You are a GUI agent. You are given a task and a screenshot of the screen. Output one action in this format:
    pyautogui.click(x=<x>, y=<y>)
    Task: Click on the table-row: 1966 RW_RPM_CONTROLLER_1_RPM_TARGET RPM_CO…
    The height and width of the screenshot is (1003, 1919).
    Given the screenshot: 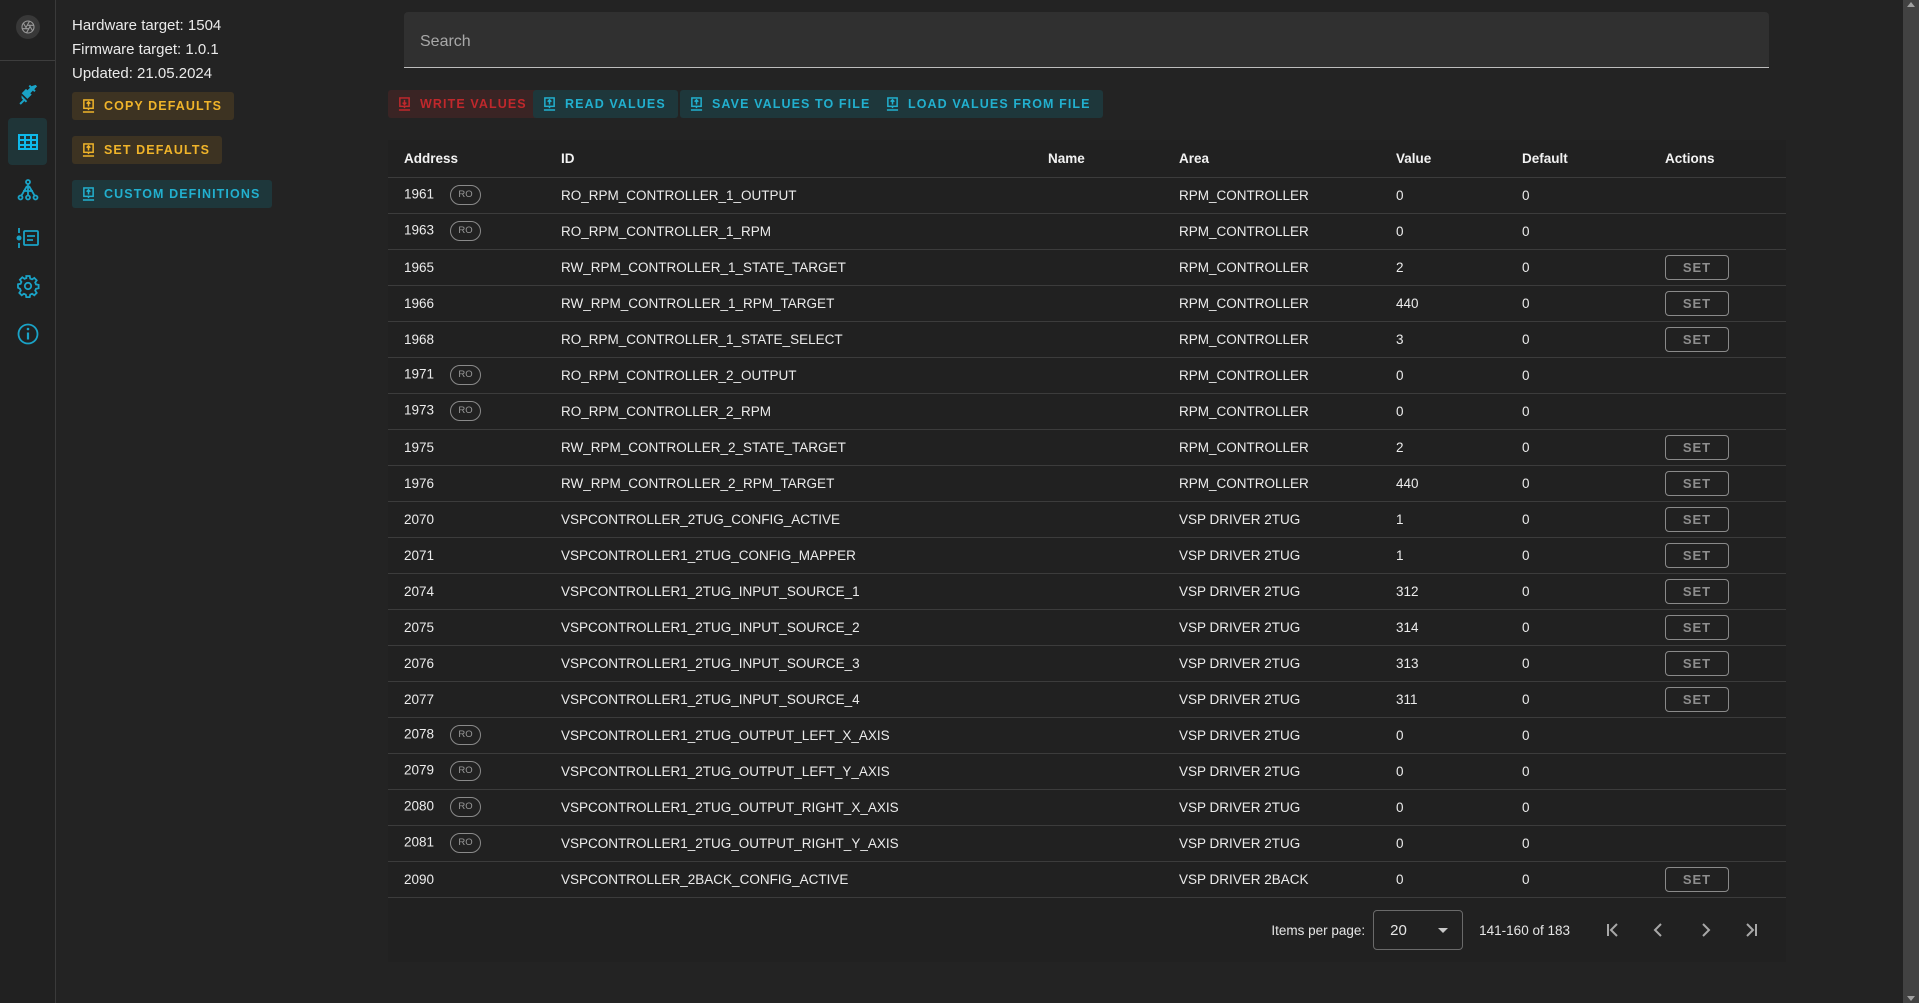 What is the action you would take?
    pyautogui.click(x=1087, y=303)
    